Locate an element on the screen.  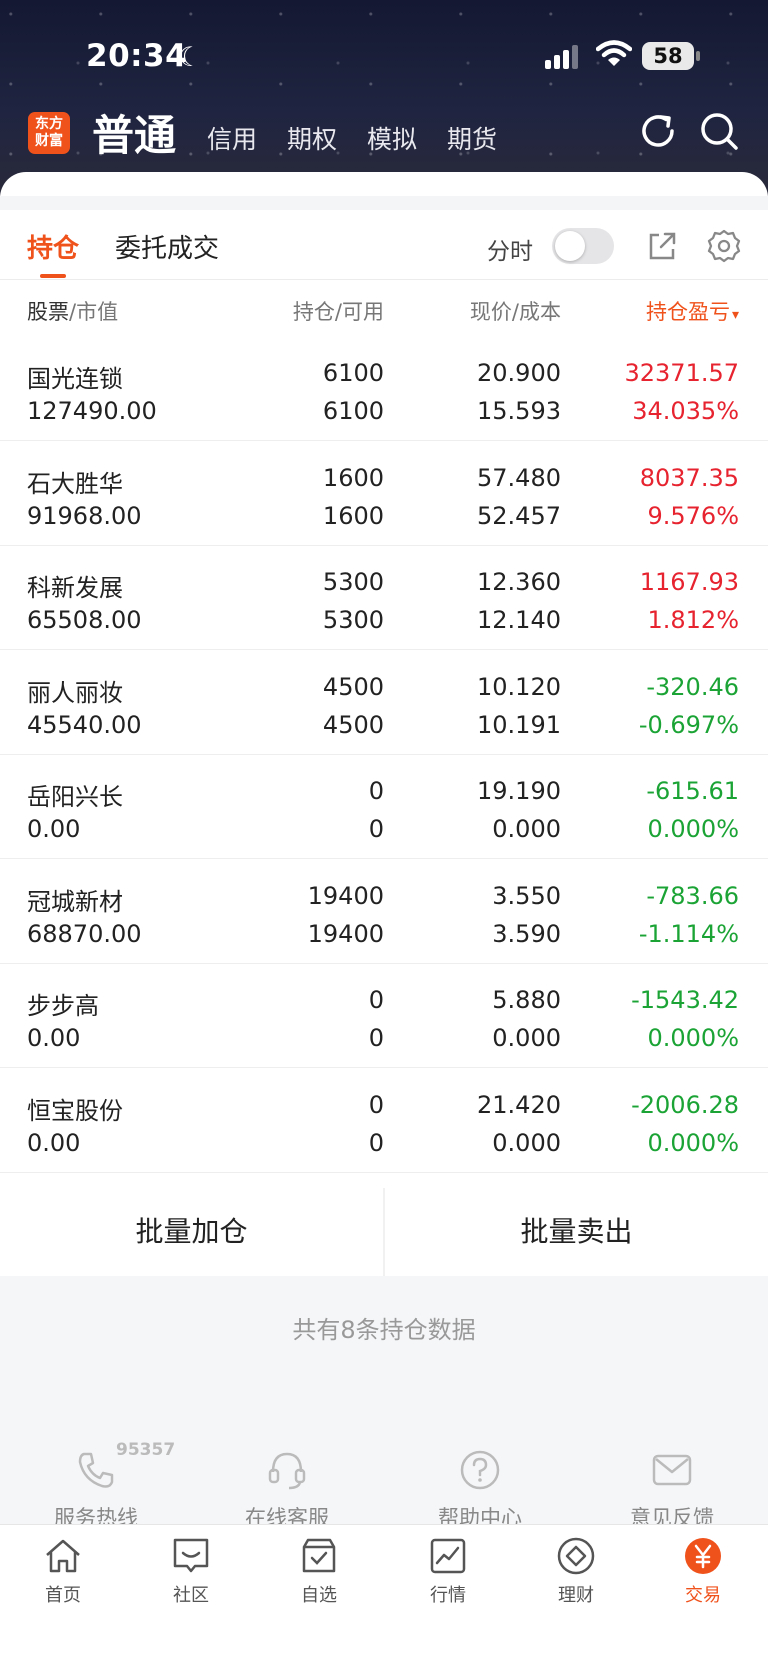
bottom-tab-bar: 首页 社区 自选 行情 理财 交易 is located at coordinates (384, 1596).